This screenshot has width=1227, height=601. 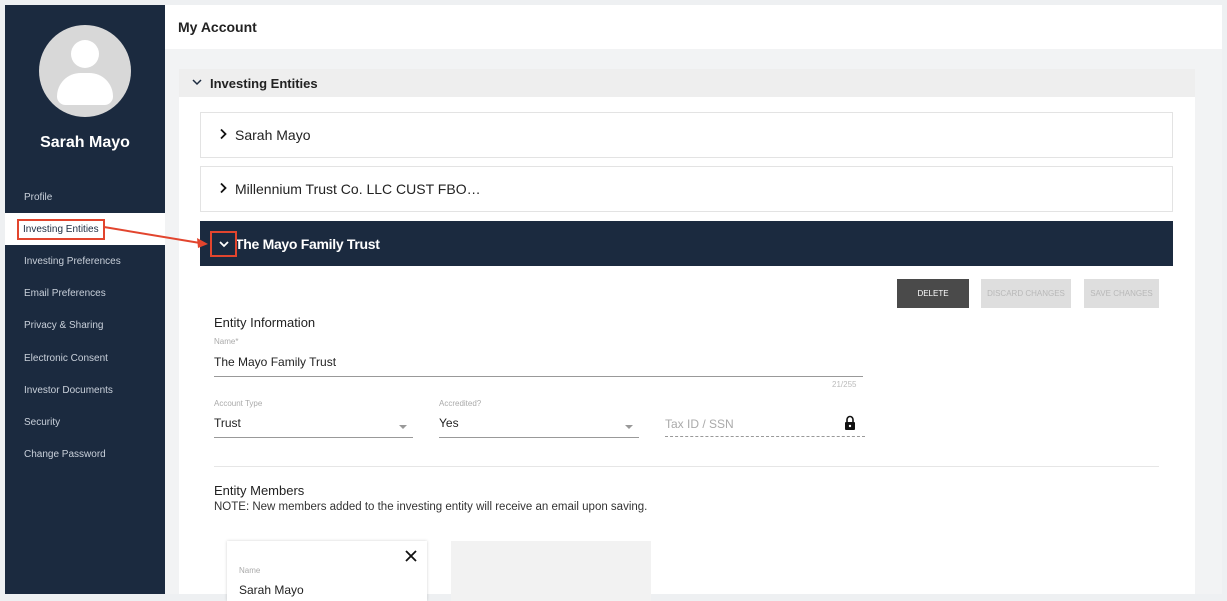 I want to click on account-type-select: Trust, so click(x=227, y=423).